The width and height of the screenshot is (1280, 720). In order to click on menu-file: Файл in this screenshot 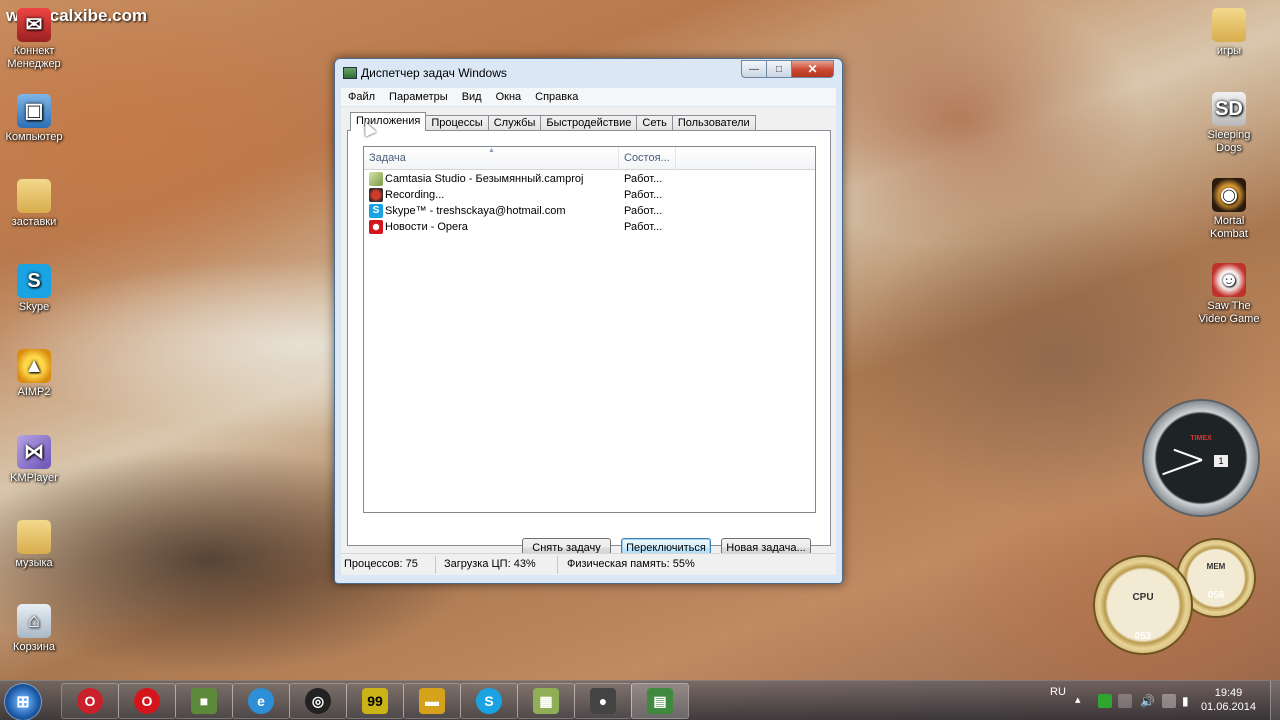, I will do `click(361, 97)`.